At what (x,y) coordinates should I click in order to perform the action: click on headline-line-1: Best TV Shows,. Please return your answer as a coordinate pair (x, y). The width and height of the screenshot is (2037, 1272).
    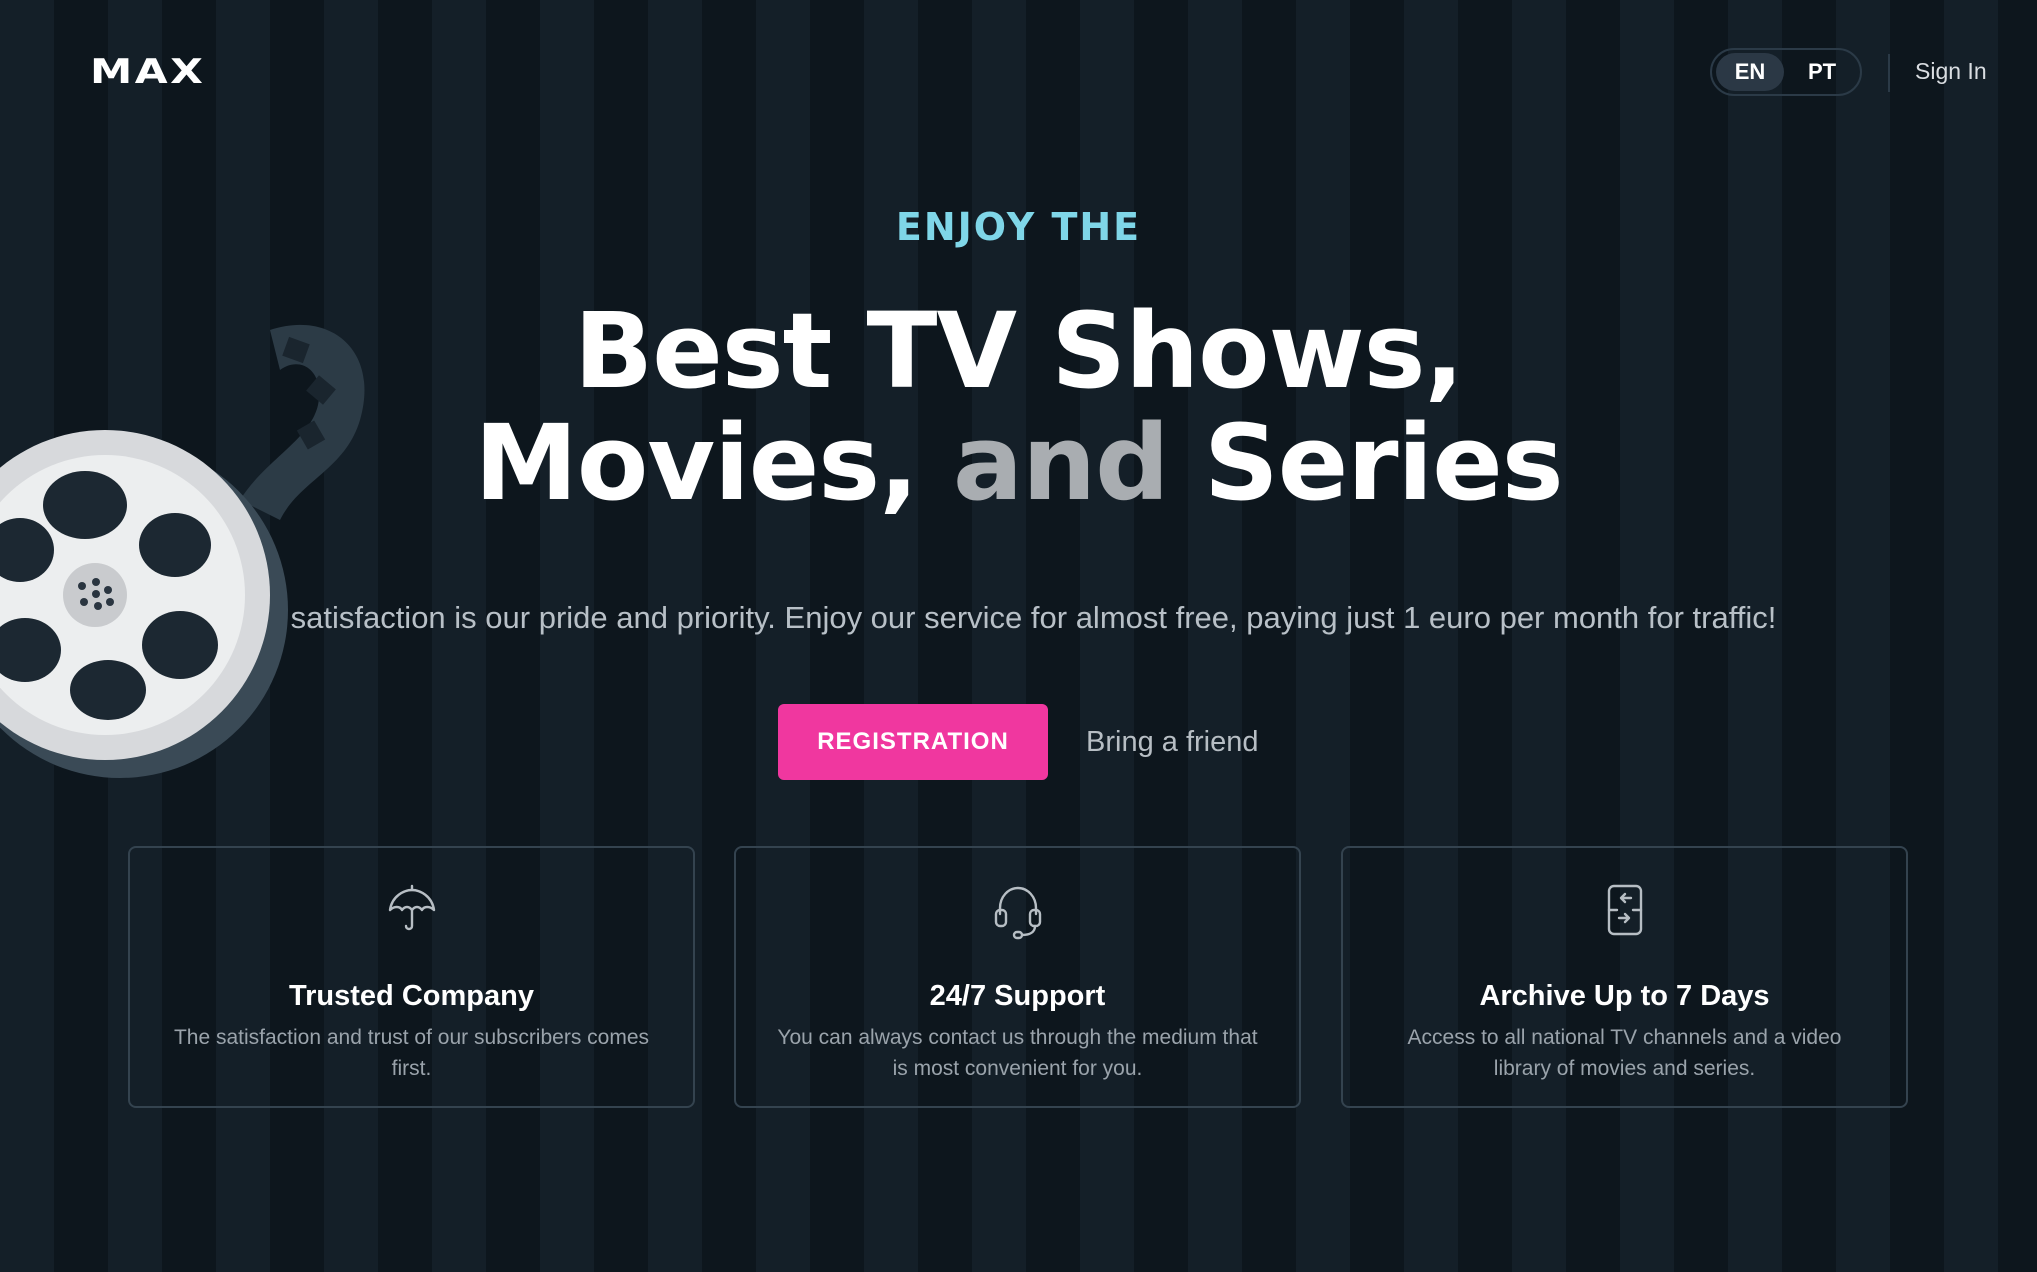
    Looking at the image, I should click on (1018, 351).